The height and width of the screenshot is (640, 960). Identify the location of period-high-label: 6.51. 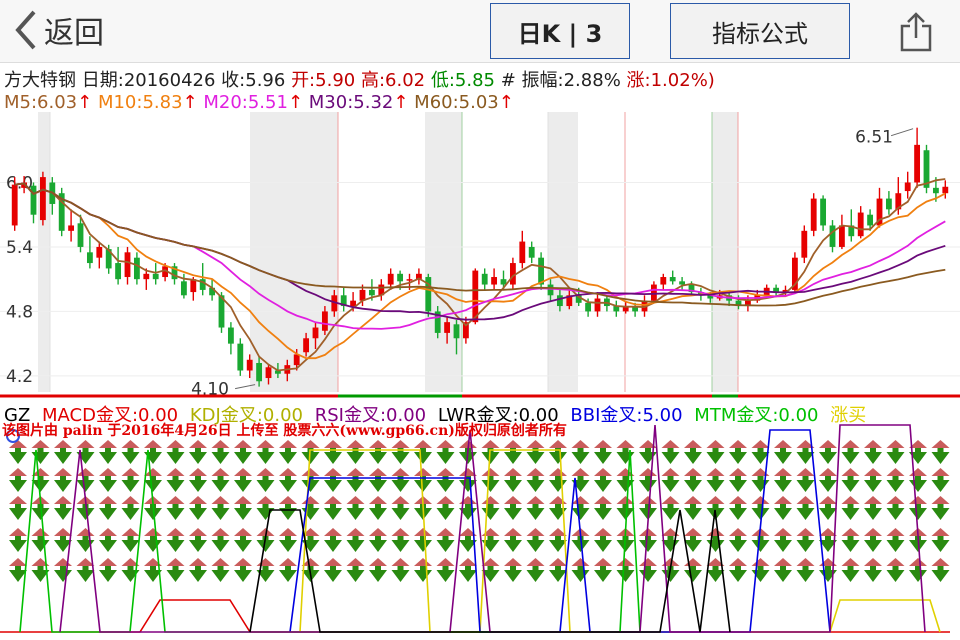
(874, 138).